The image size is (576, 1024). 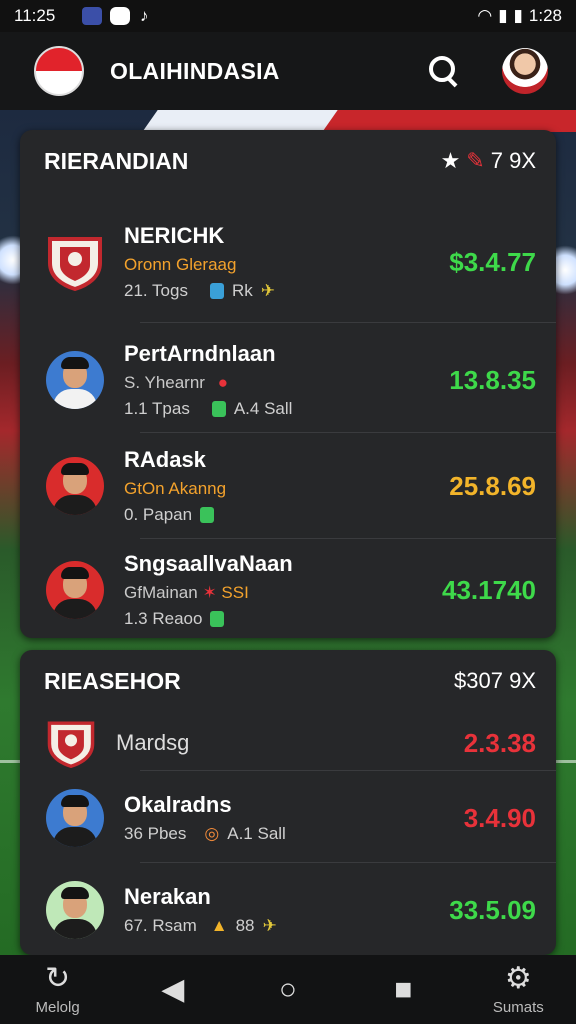 I want to click on bottom-nav: ↻ Melolg ◀ ○ ■ ⚙ Sumats, so click(x=288, y=989).